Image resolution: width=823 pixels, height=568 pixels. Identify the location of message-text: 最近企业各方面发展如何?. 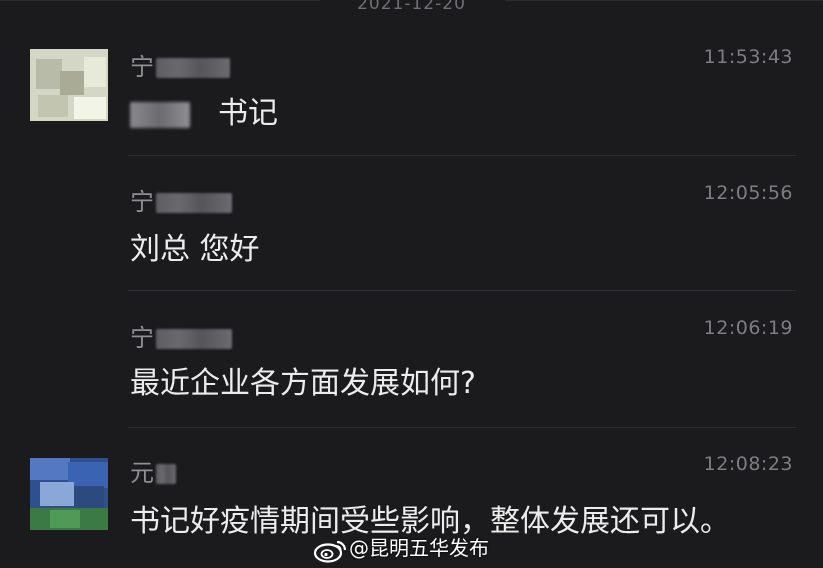
(303, 383).